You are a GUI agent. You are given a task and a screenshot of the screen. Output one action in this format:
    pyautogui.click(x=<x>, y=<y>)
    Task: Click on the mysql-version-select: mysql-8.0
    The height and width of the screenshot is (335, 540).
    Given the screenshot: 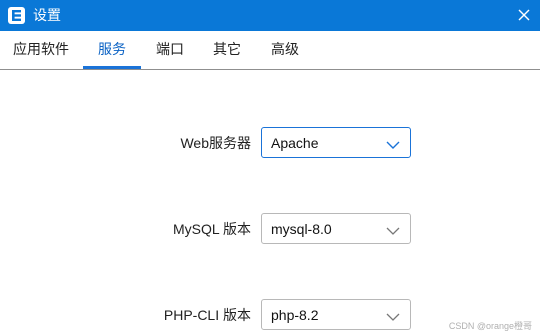 What is the action you would take?
    pyautogui.click(x=336, y=228)
    